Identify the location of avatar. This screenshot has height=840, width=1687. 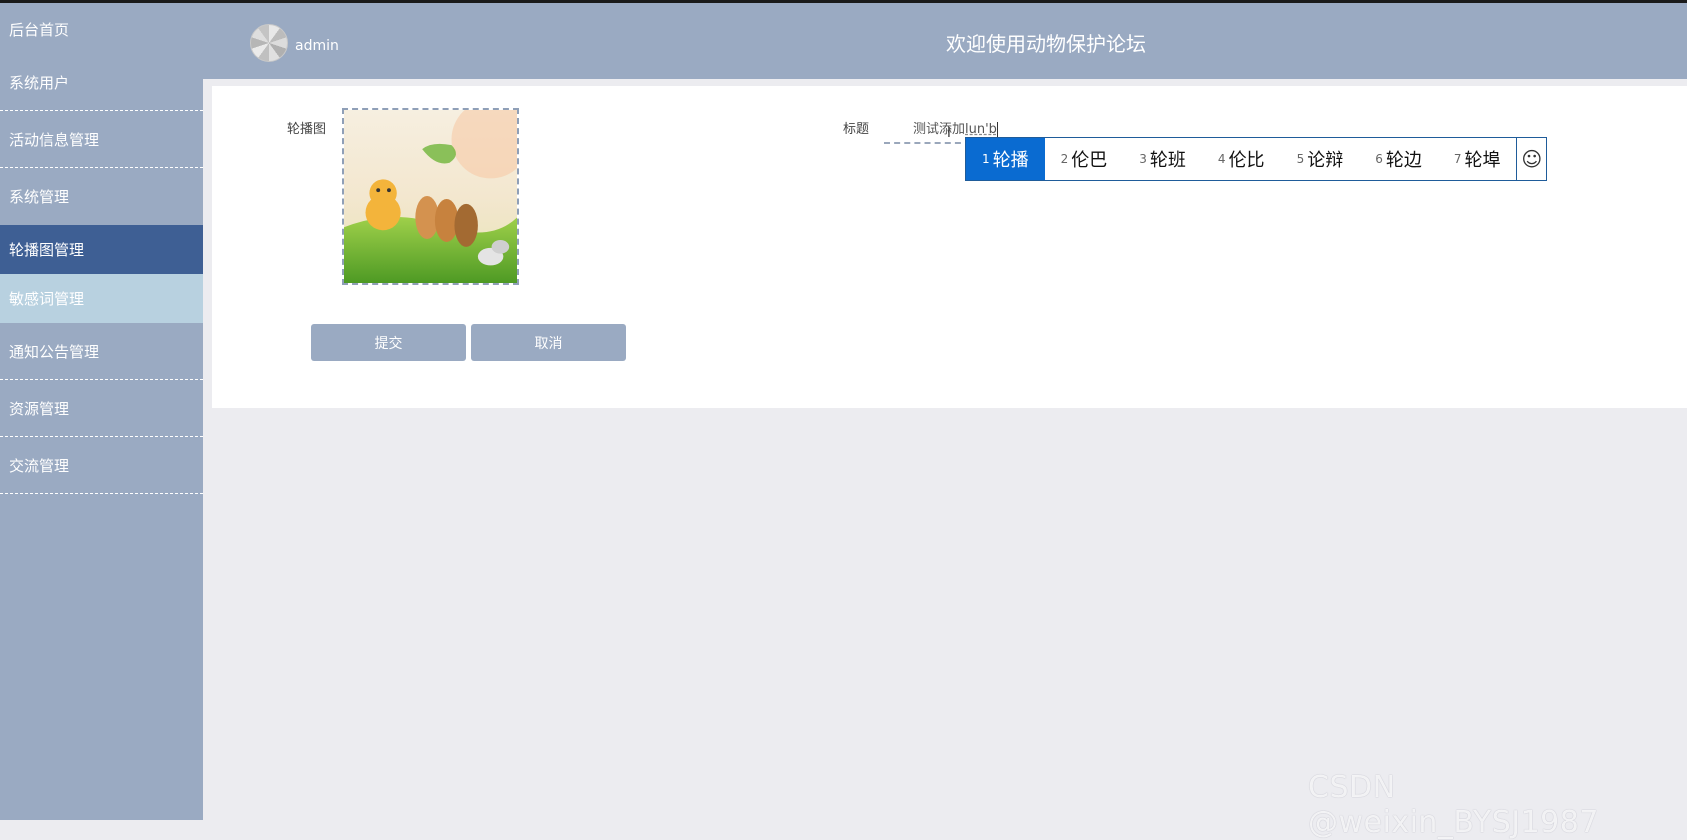
(269, 43).